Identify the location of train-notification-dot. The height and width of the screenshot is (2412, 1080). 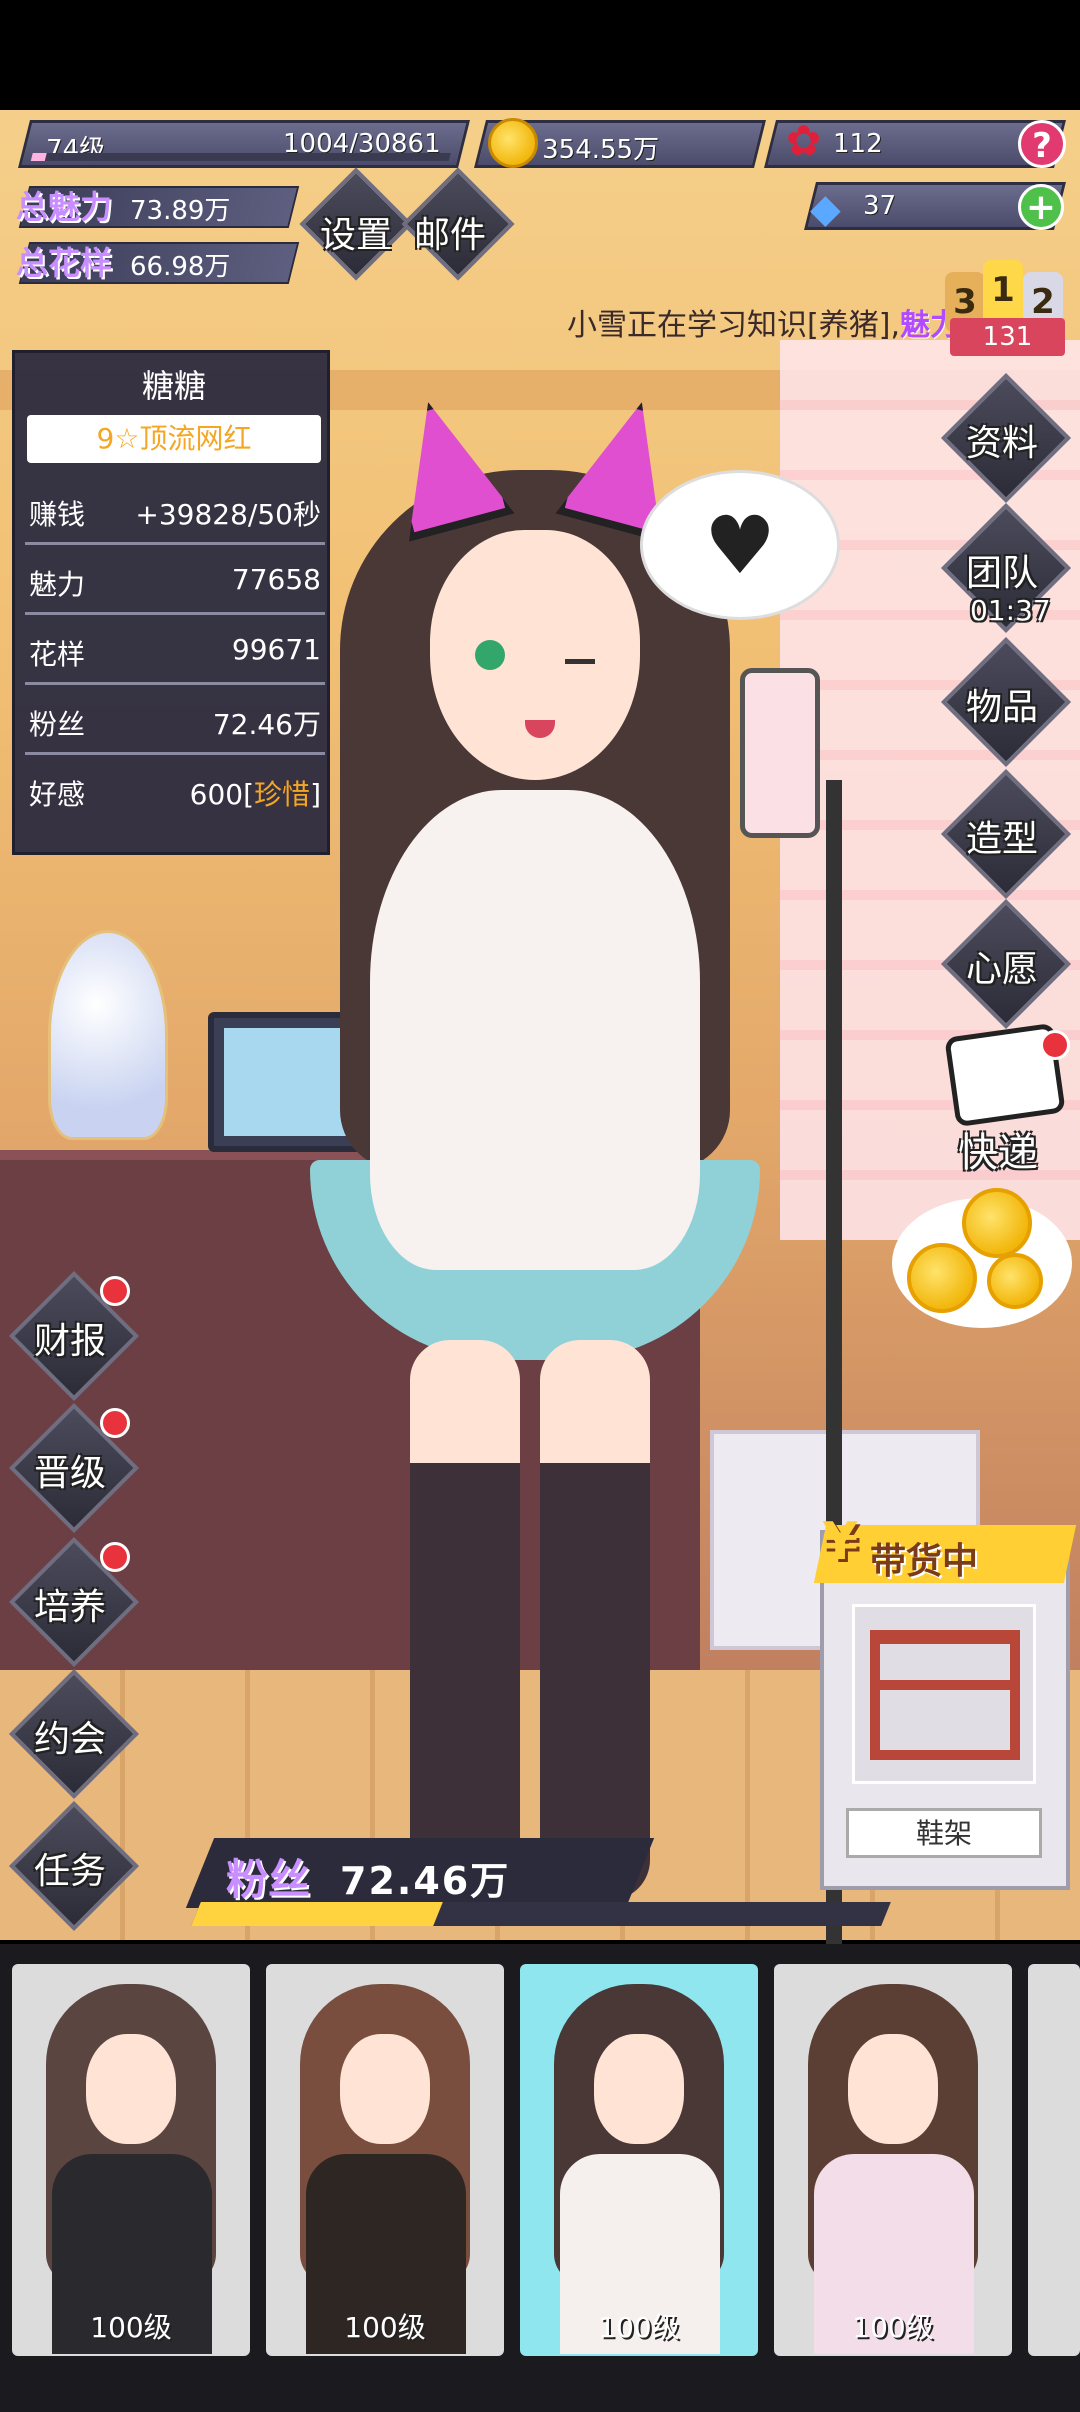
(115, 1557).